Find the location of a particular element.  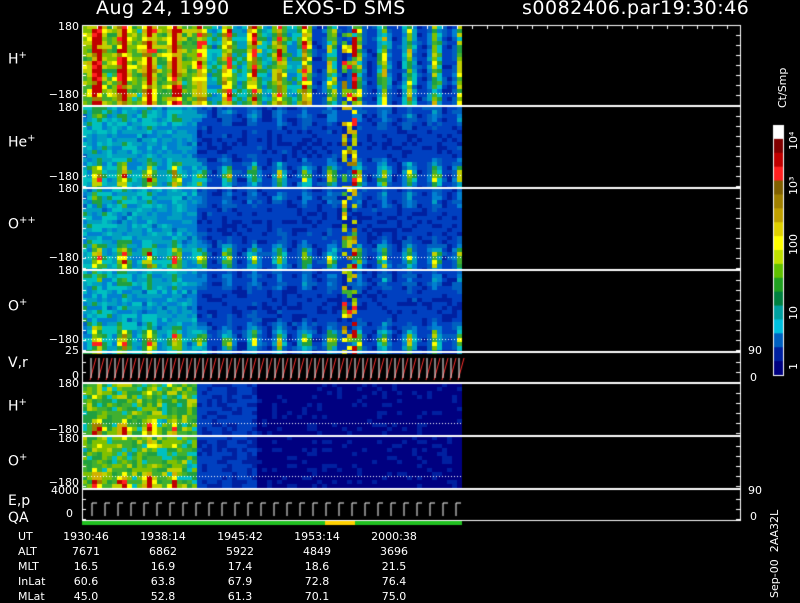

panel-label-text: V,r is located at coordinates (18, 363).